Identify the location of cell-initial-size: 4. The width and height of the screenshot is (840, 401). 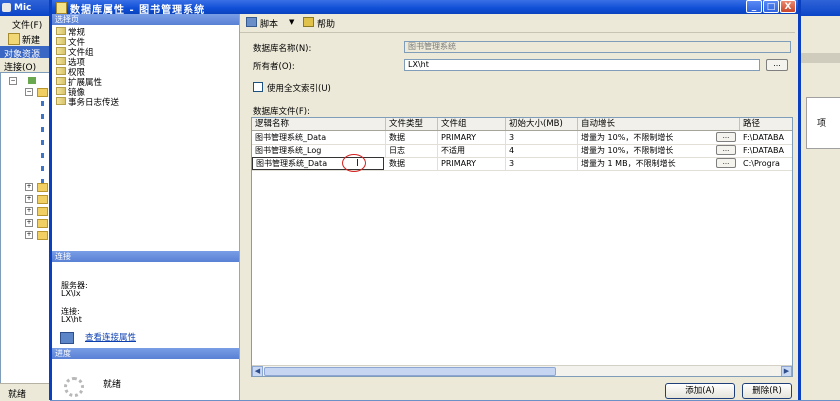
(542, 150).